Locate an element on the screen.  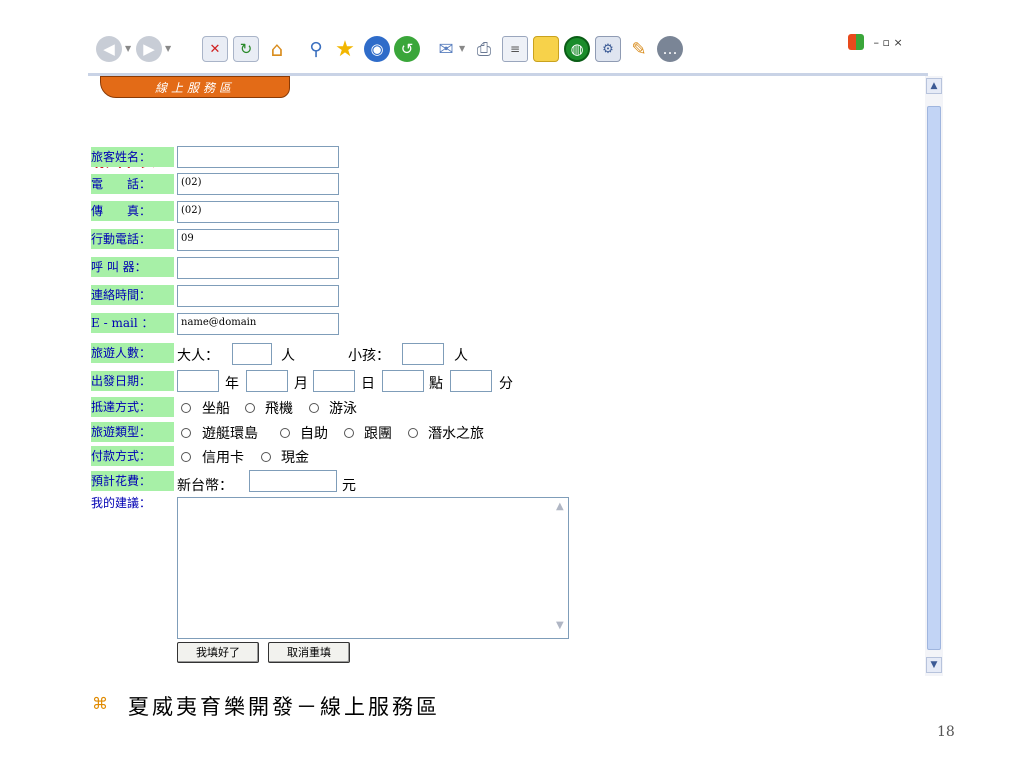
notes-icon is located at coordinates (546, 49).